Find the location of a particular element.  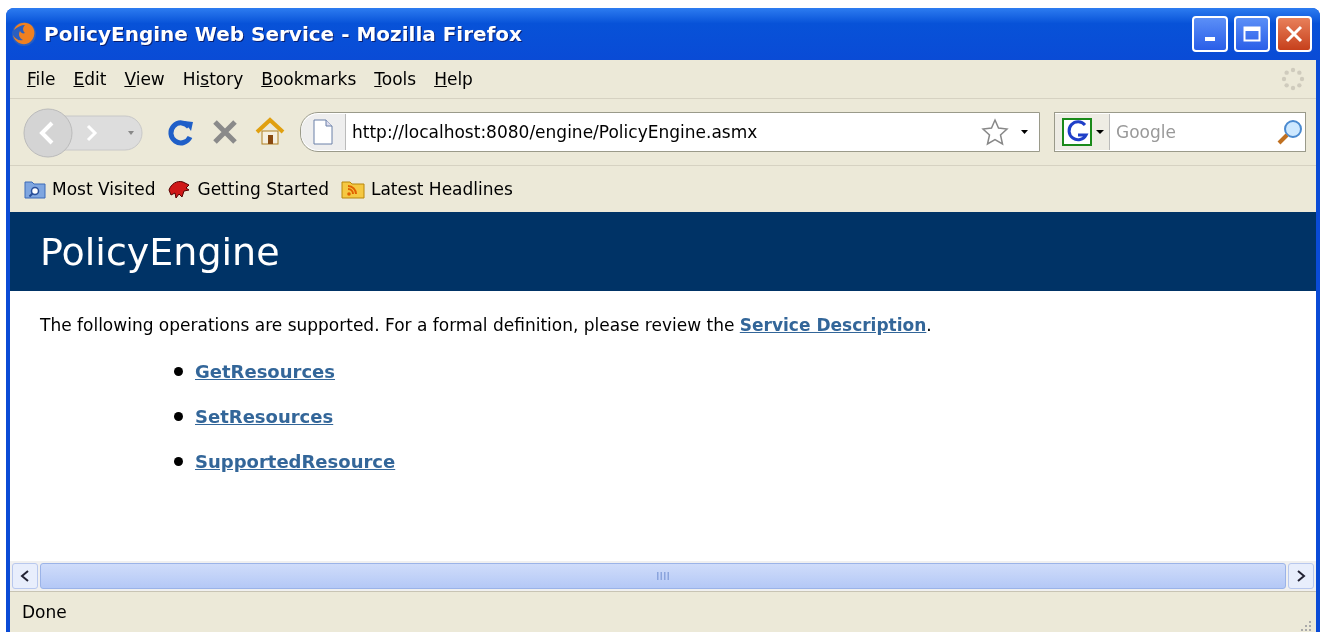

grip-icon is located at coordinates (663, 576).